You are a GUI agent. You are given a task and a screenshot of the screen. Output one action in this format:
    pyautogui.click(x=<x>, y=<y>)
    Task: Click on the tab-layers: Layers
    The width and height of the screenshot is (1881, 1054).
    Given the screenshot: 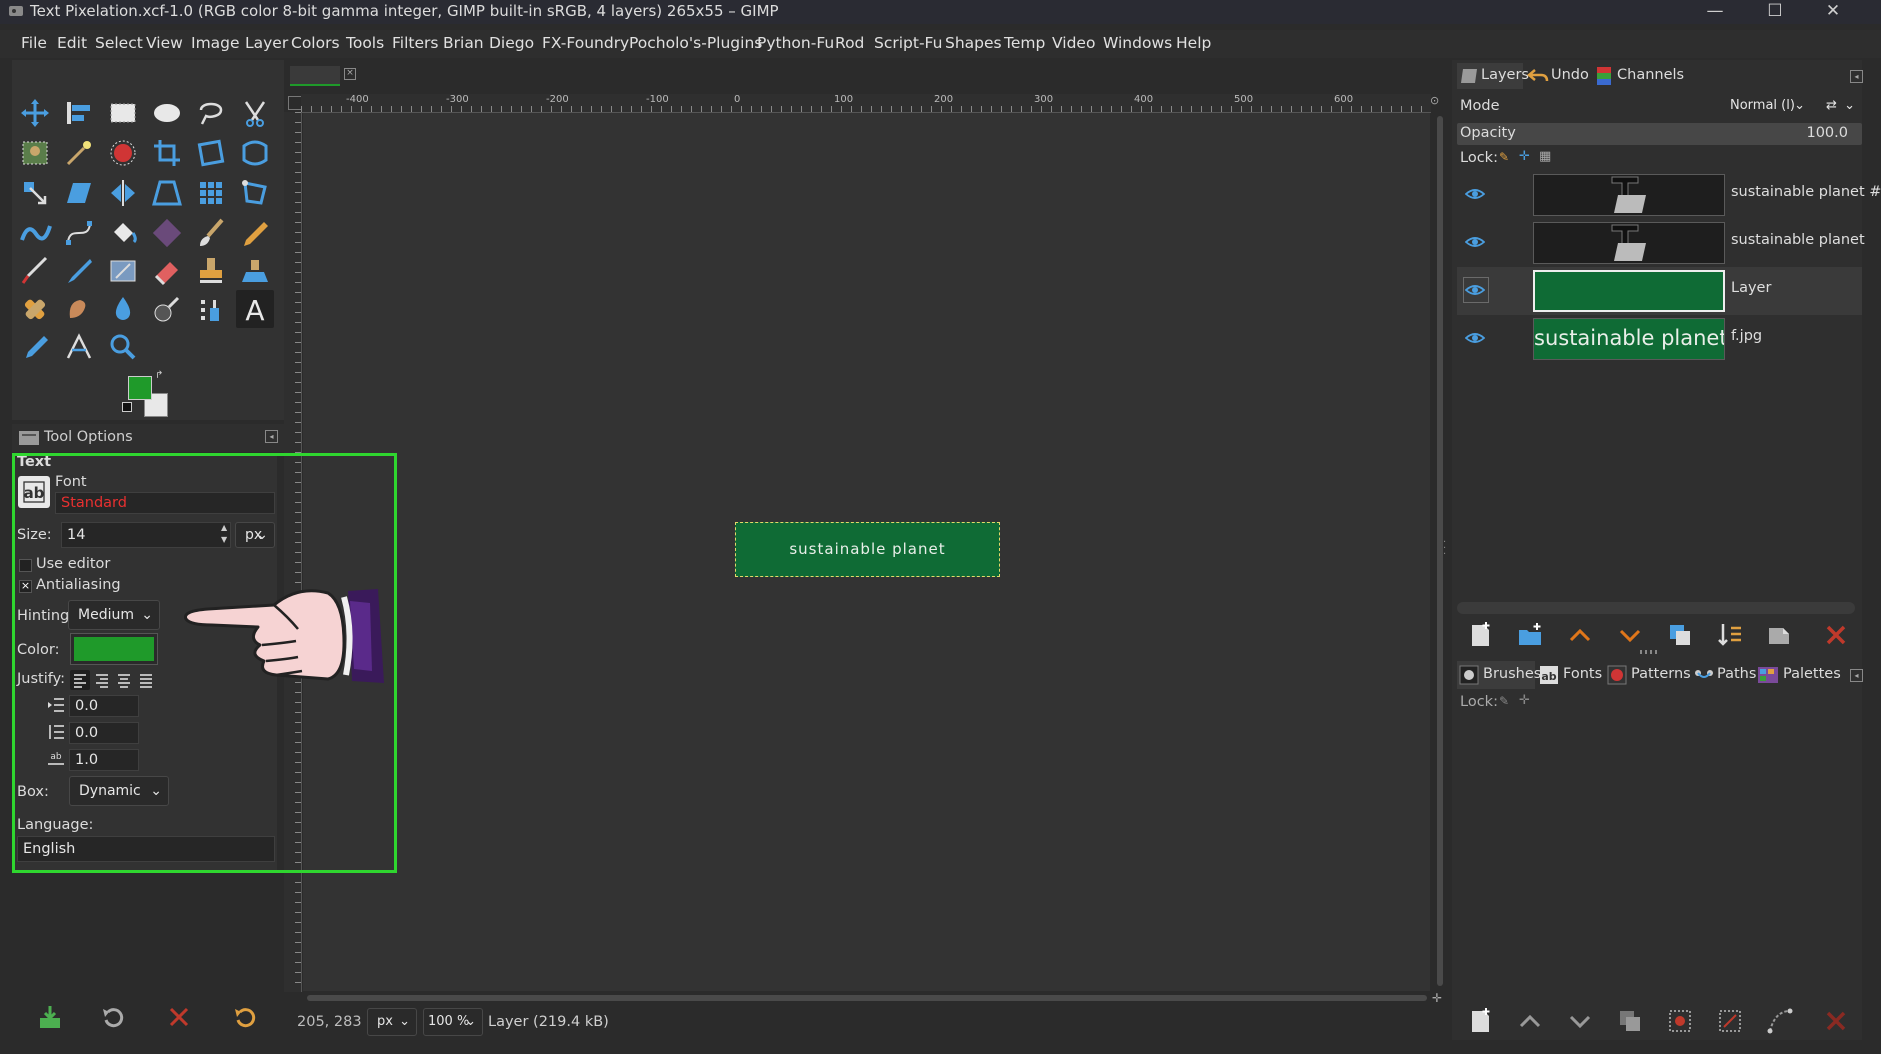 What is the action you would take?
    pyautogui.click(x=1493, y=76)
    